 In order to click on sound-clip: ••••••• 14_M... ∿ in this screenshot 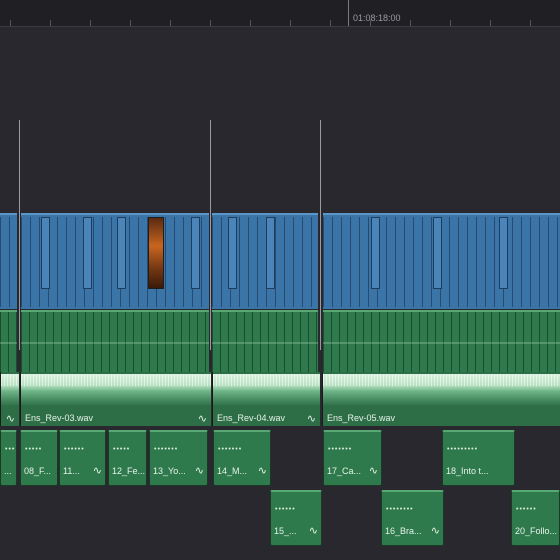, I will do `click(242, 458)`.